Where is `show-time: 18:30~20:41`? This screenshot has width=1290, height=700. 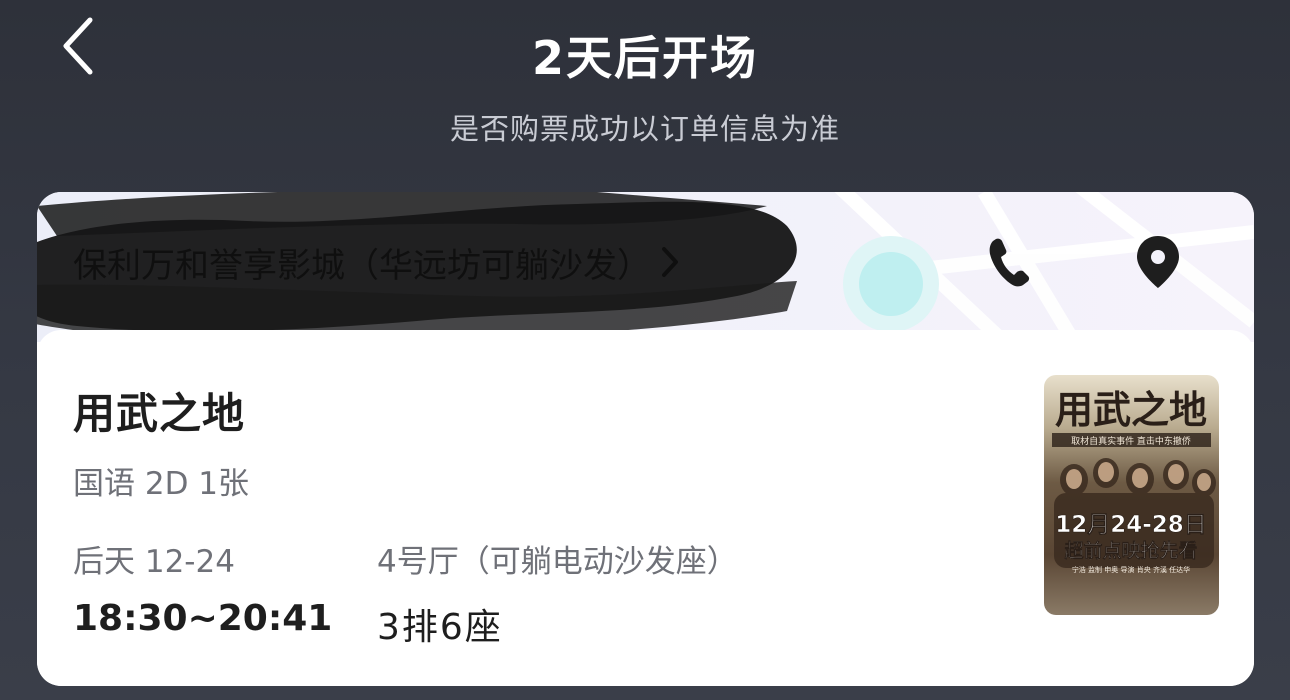 show-time: 18:30~20:41 is located at coordinates (203, 618).